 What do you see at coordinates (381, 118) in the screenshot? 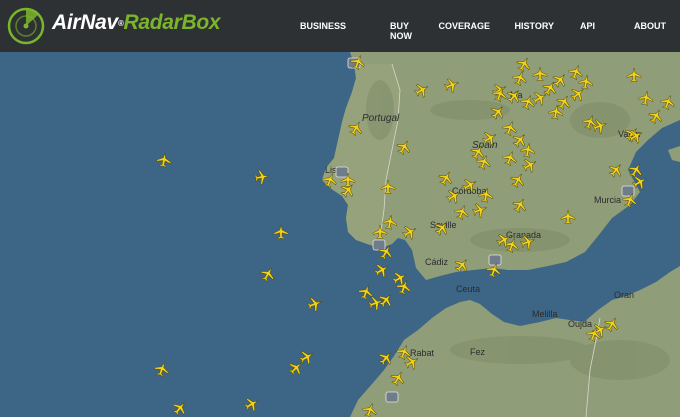
I see `label-portugal: Portugal` at bounding box center [381, 118].